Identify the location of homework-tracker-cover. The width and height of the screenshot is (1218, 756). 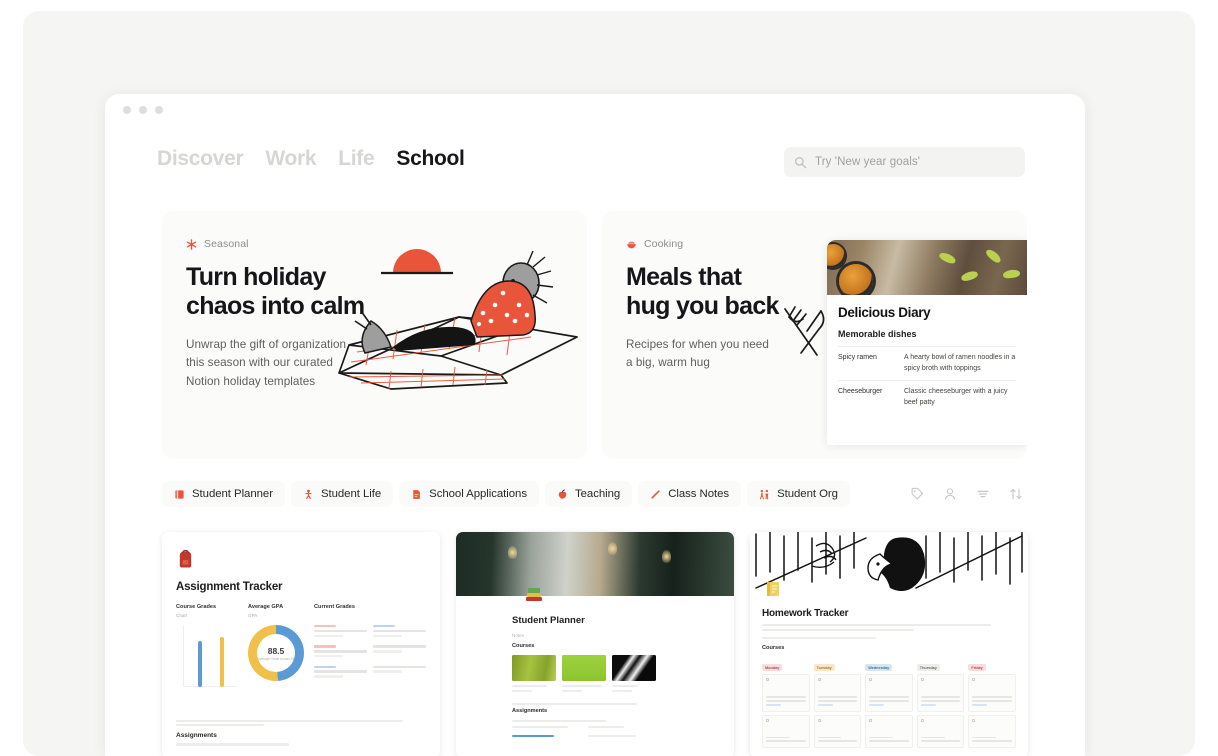
(889, 563).